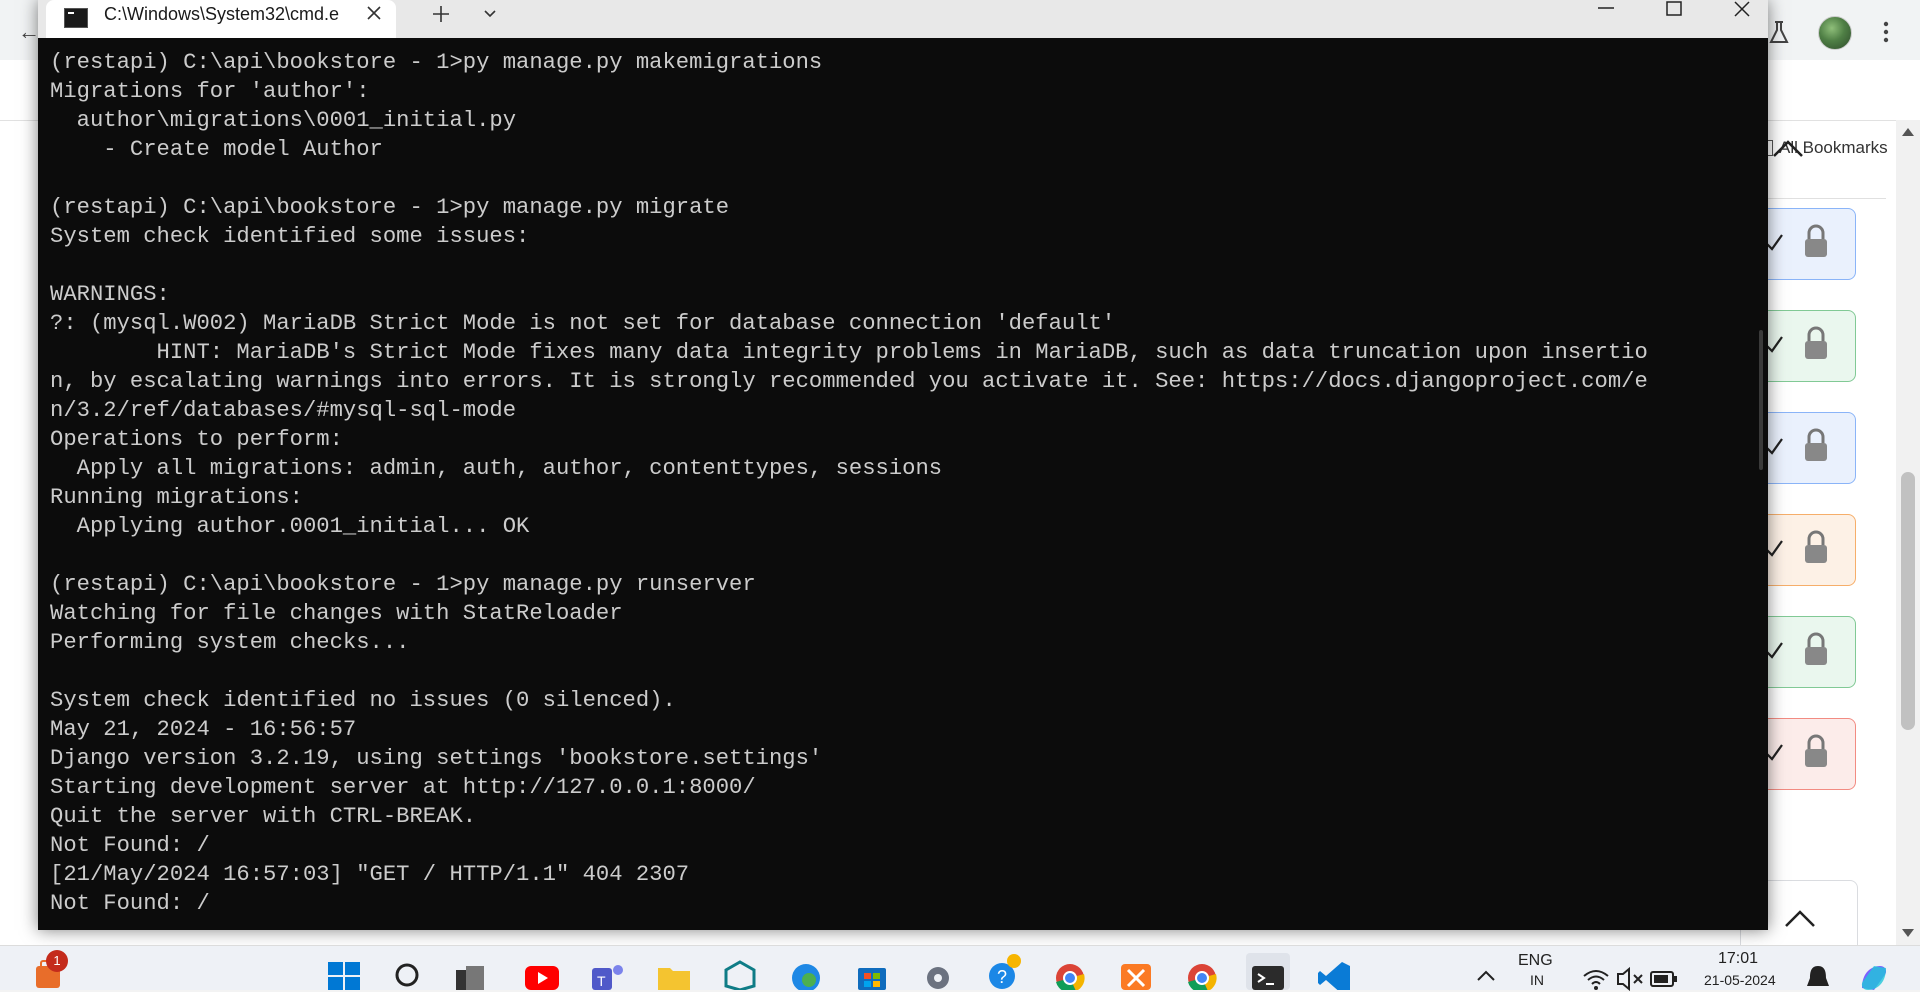 Image resolution: width=1920 pixels, height=992 pixels. I want to click on terminal-line: WARNINGS:, so click(110, 294).